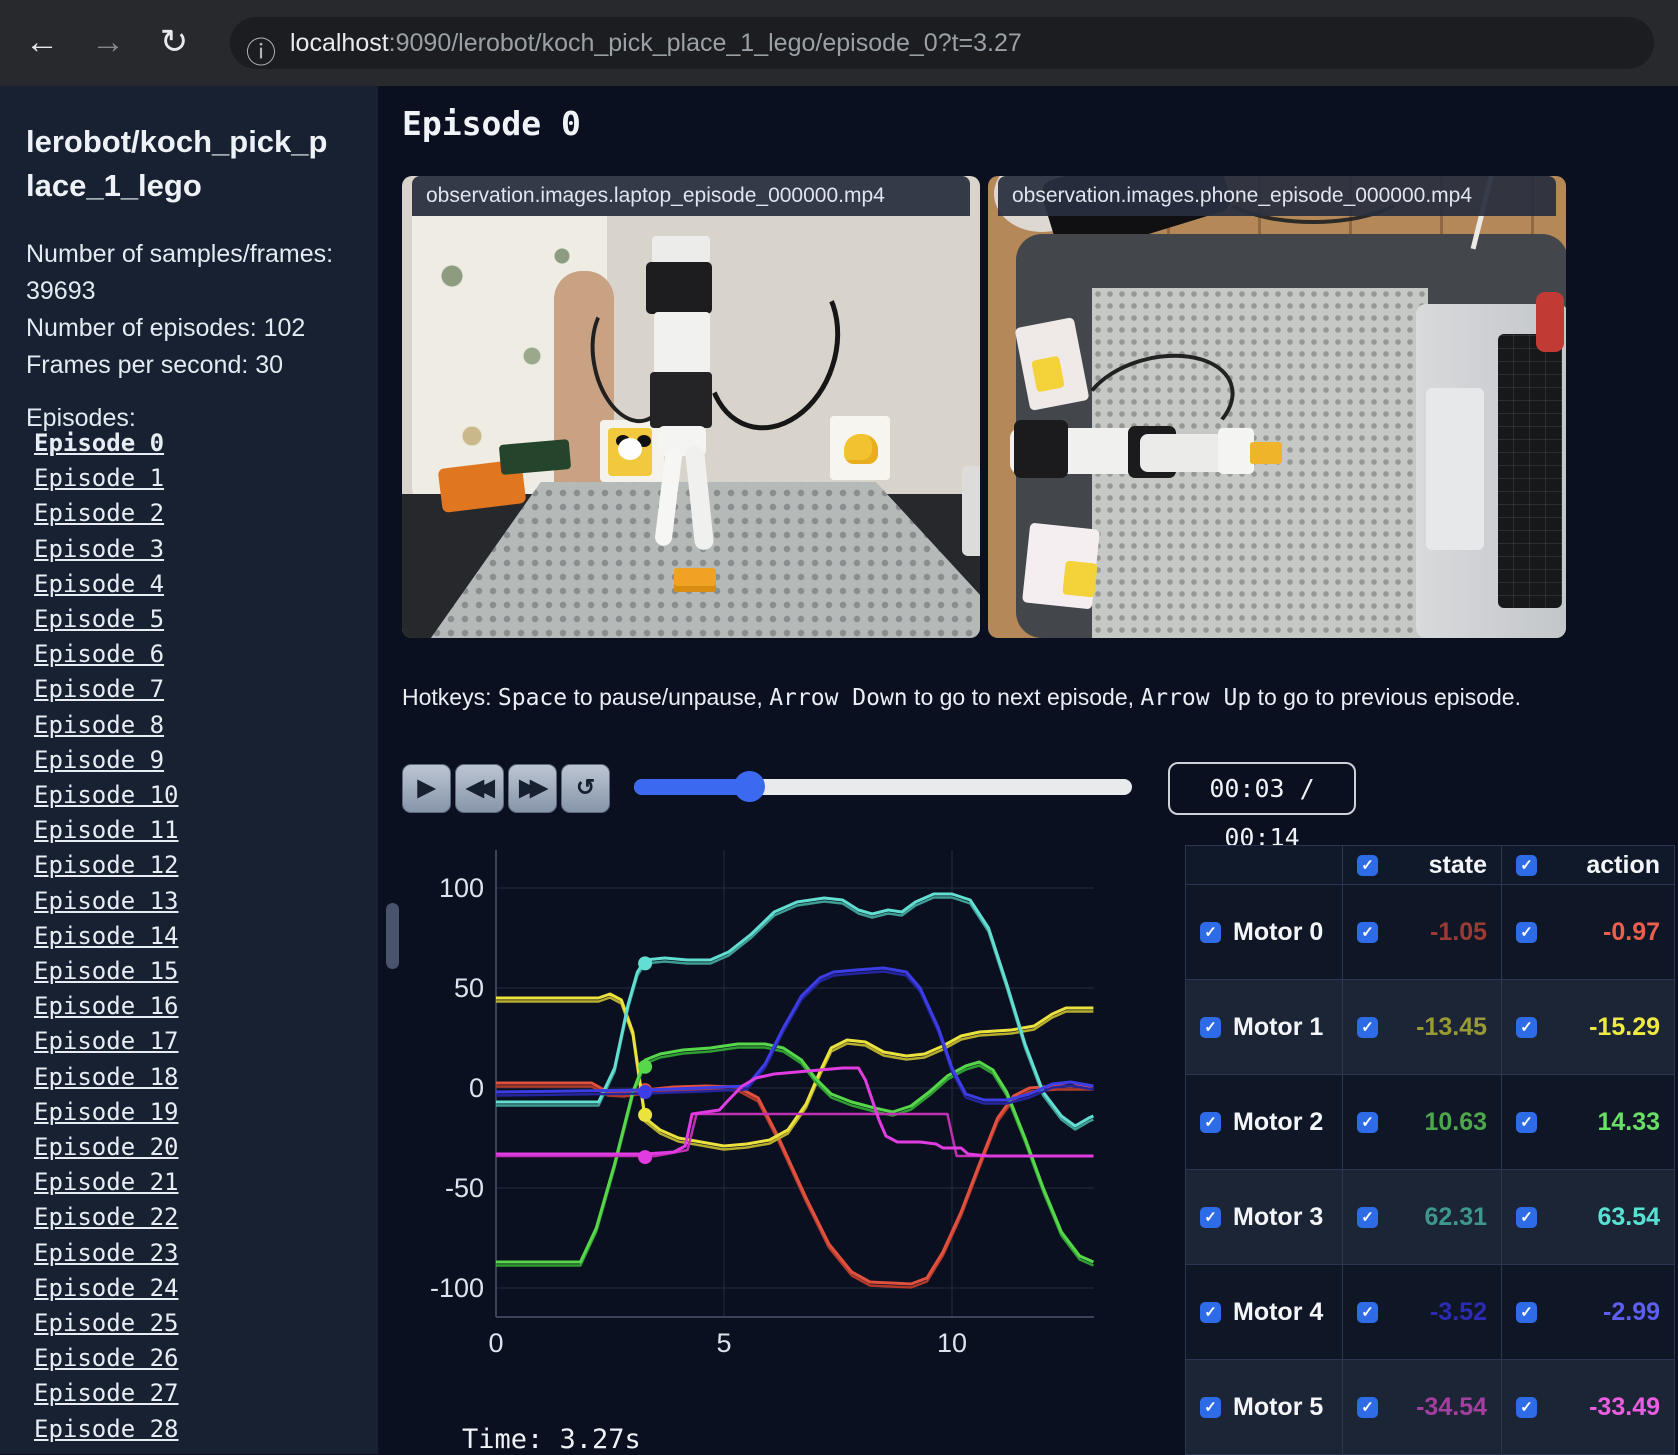  Describe the element at coordinates (106, 1041) in the screenshot. I see `sidebar-episode-link: Episode 17` at that location.